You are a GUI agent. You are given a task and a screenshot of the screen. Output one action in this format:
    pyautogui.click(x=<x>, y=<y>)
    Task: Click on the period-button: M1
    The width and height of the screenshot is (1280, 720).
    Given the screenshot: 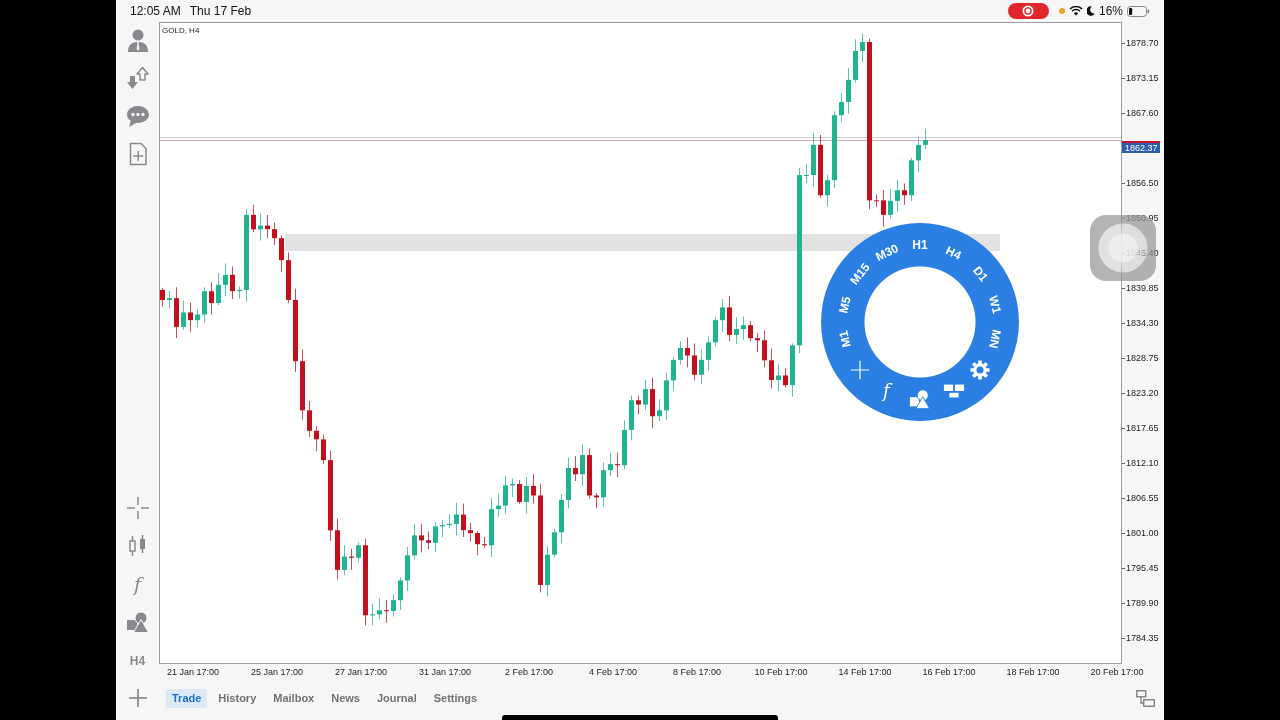 What is the action you would take?
    pyautogui.click(x=844, y=338)
    